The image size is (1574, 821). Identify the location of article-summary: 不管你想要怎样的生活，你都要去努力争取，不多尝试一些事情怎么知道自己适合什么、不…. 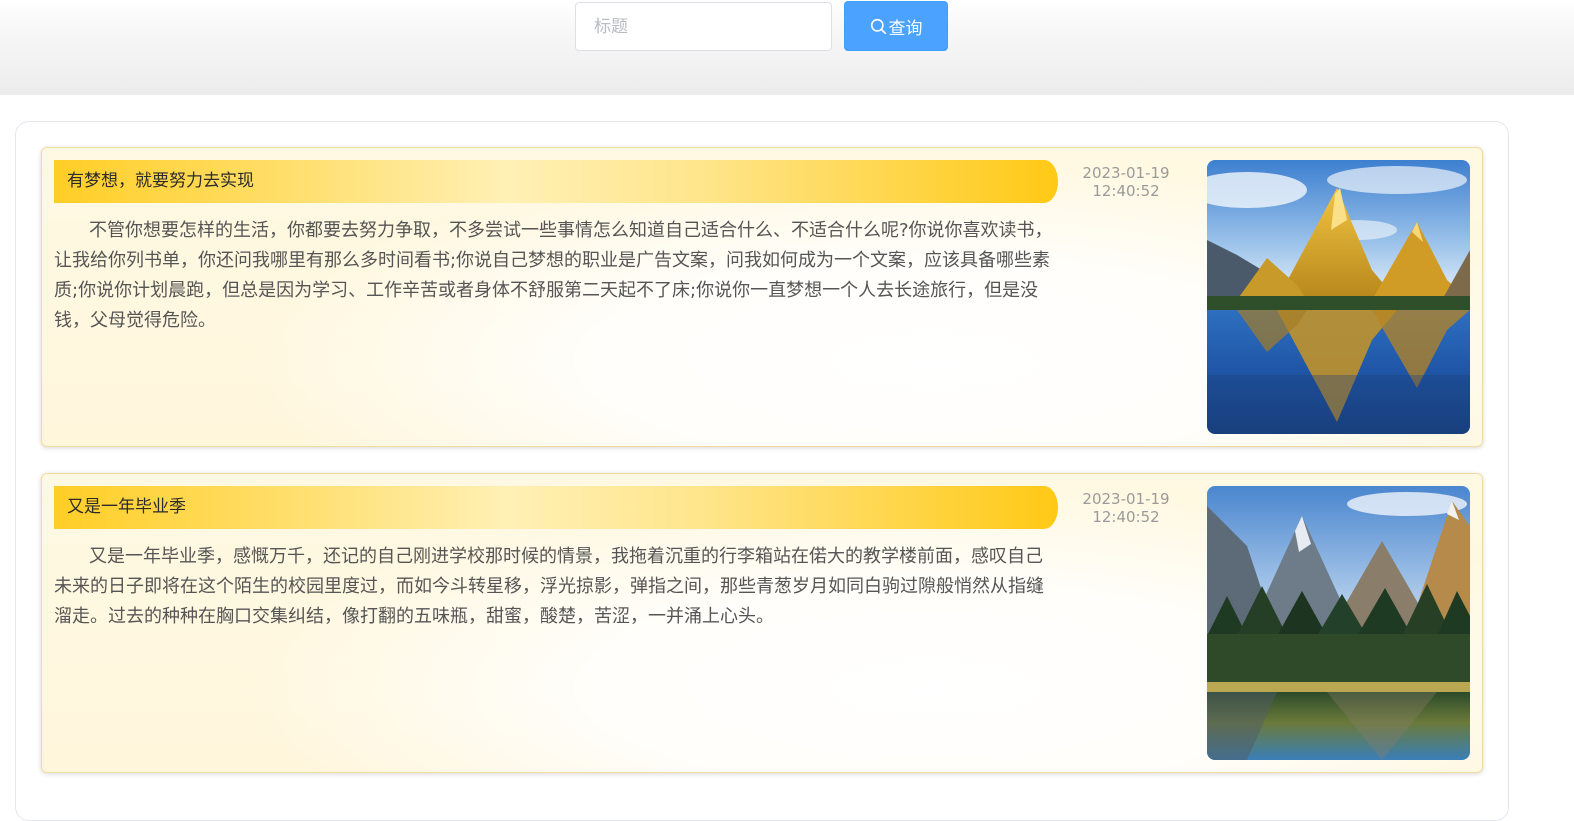
(553, 275).